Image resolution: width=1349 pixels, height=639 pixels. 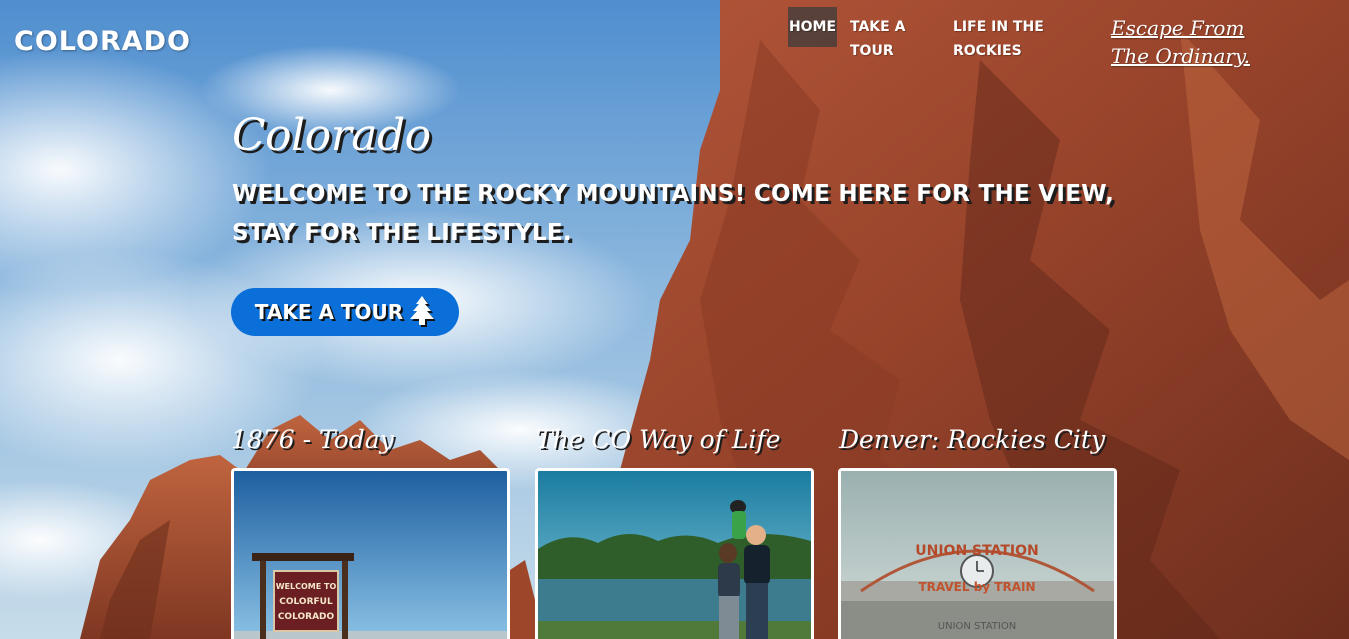 I want to click on take-a-tour-button-label: TAKE A TOUR, so click(x=329, y=312).